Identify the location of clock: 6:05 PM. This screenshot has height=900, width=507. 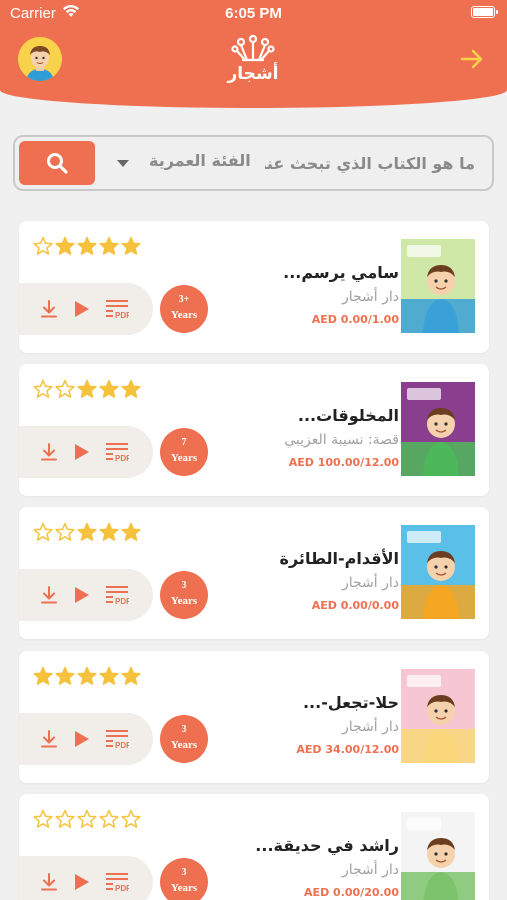
(253, 13).